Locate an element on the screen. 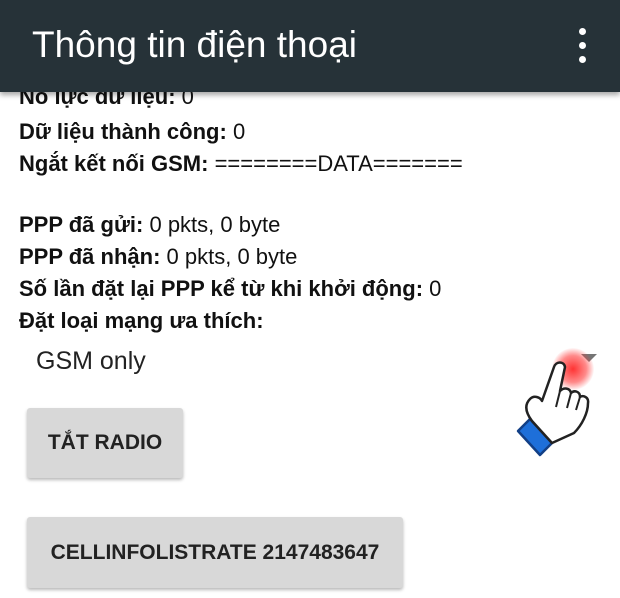 The image size is (620, 598). info-label: PPP đã nhận: is located at coordinates (90, 256).